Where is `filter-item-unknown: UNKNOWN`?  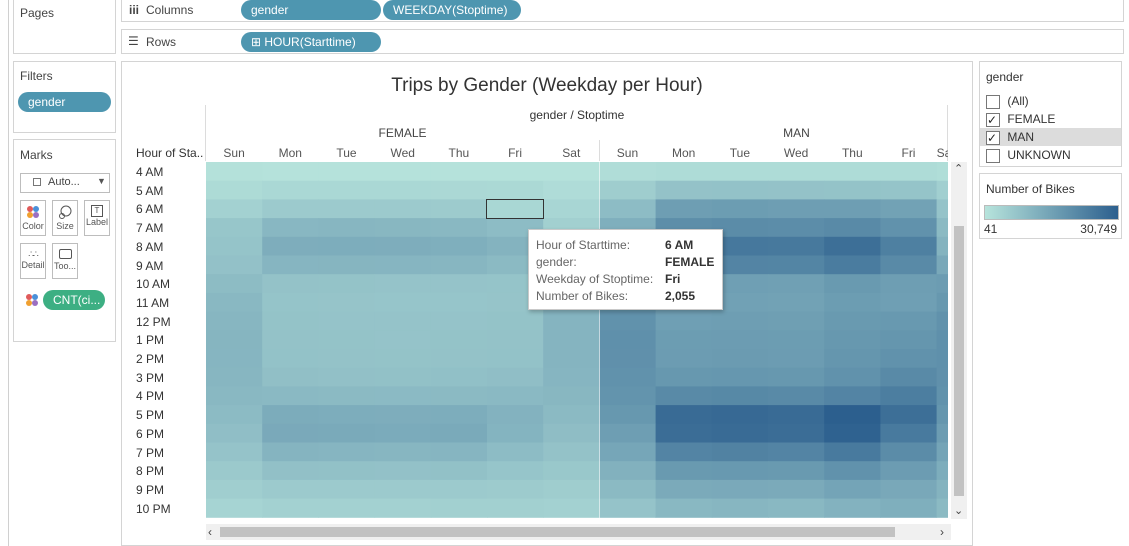
filter-item-unknown: UNKNOWN is located at coordinates (1050, 155).